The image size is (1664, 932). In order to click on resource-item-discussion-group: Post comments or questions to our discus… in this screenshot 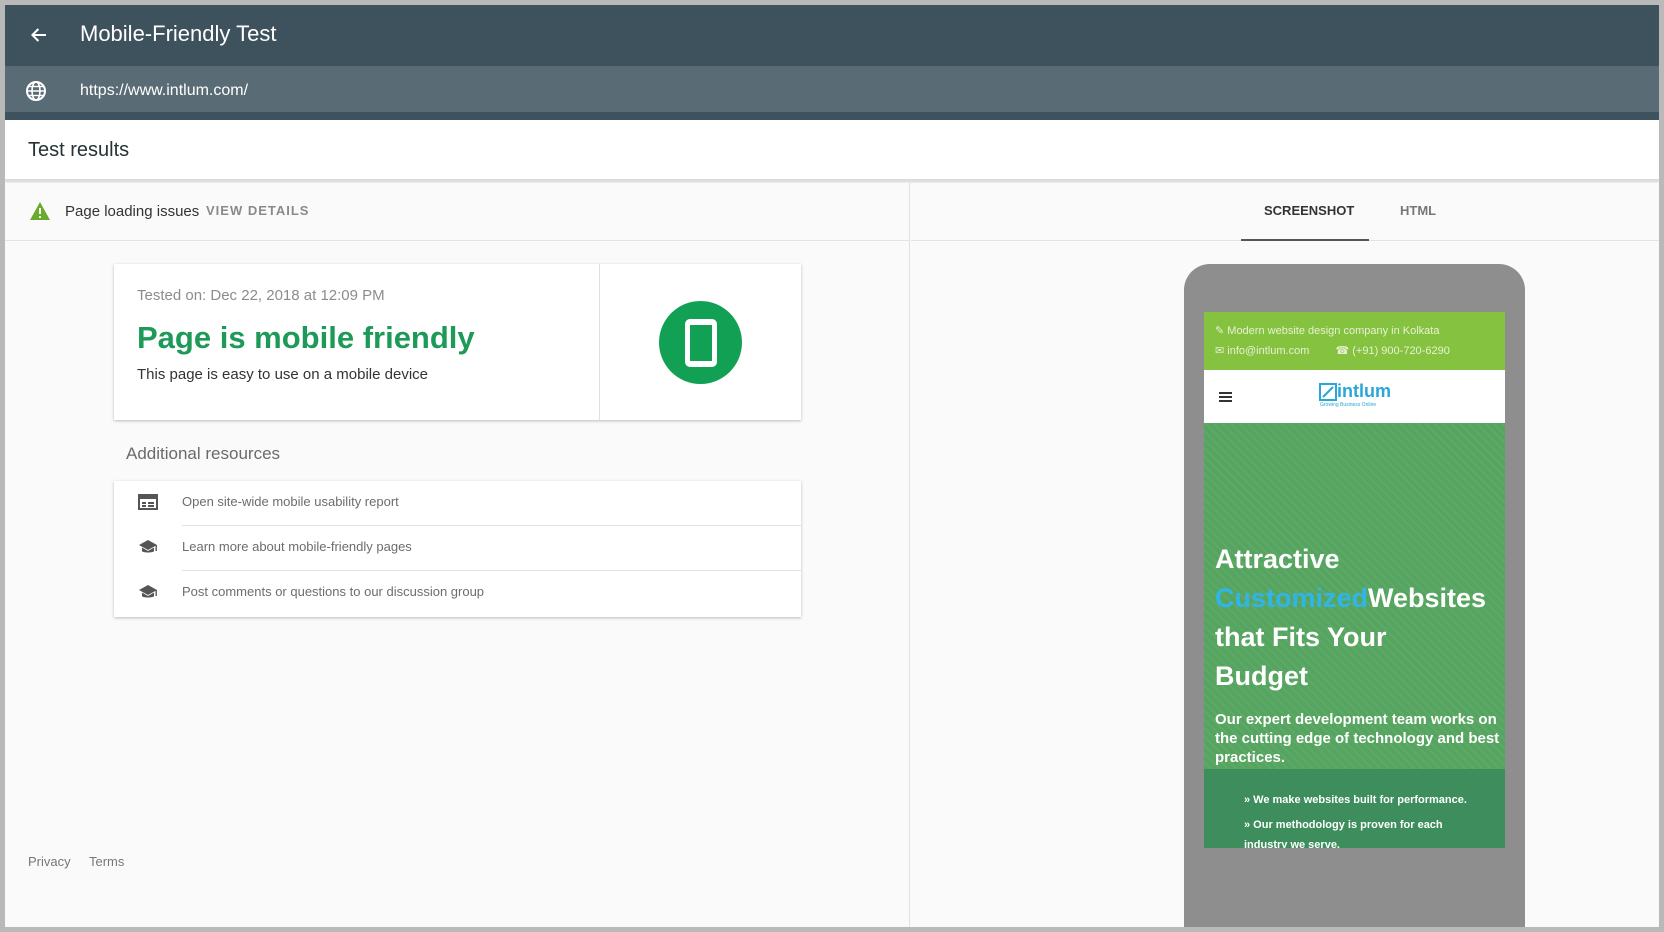, I will do `click(457, 593)`.